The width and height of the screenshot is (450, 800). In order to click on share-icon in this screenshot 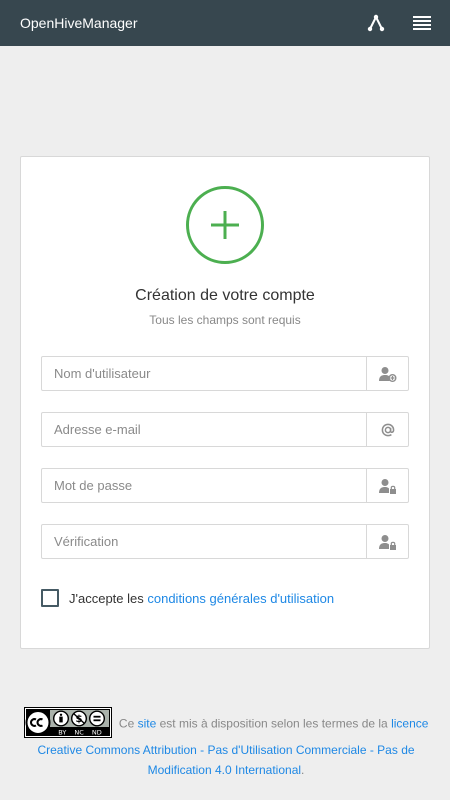, I will do `click(376, 23)`.